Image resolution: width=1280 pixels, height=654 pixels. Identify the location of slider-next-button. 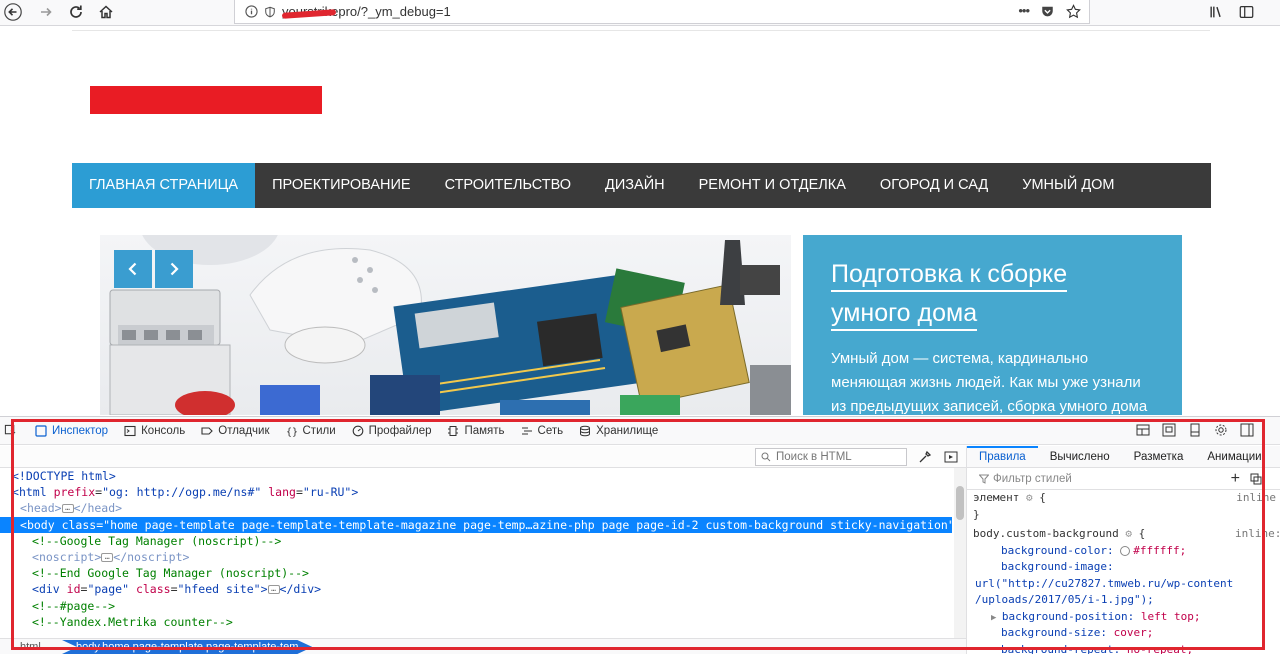
(174, 269).